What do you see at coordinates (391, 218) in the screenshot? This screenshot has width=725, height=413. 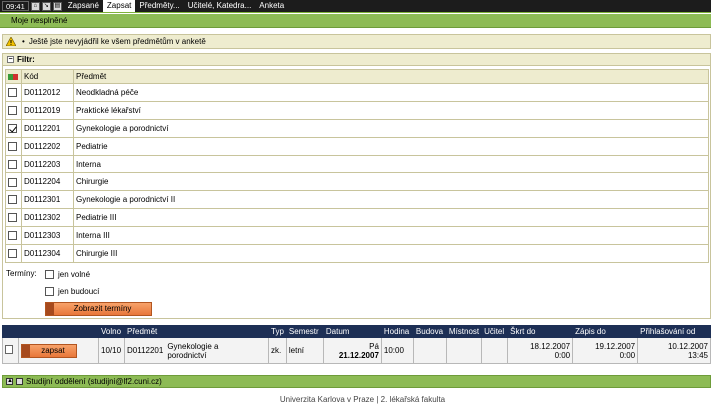 I see `subject-name: Pediatrie III` at bounding box center [391, 218].